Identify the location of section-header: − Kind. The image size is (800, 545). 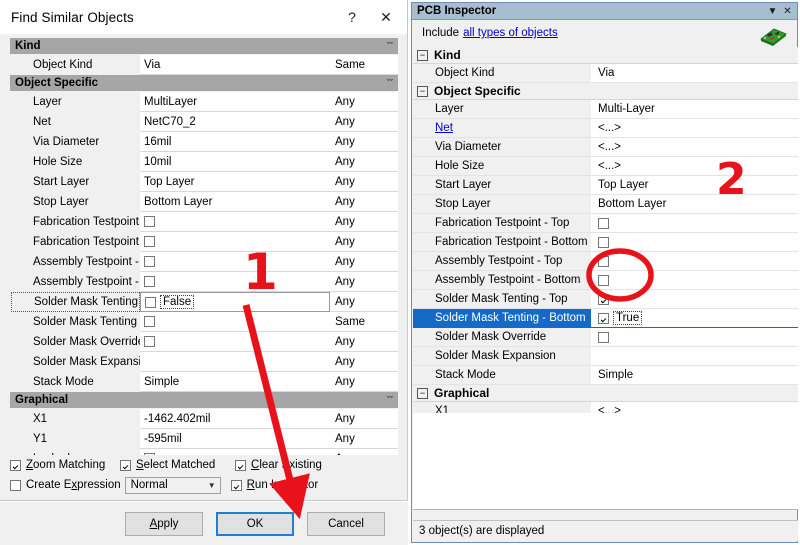
(605, 55).